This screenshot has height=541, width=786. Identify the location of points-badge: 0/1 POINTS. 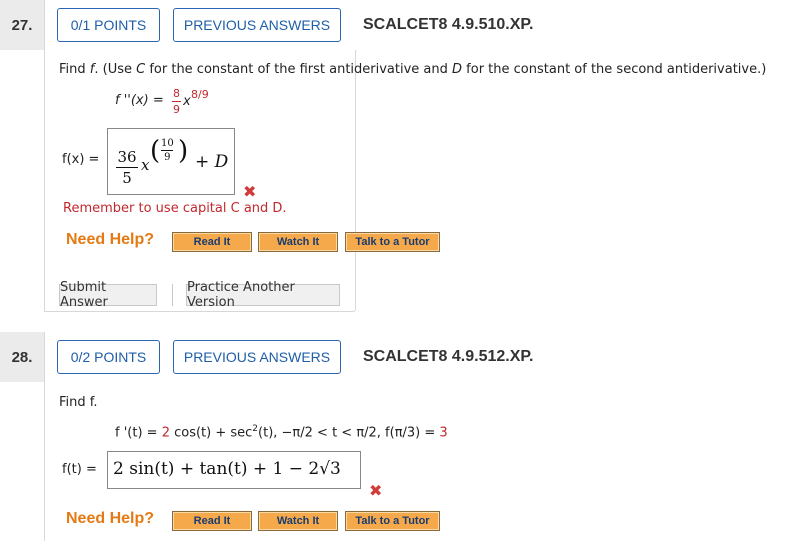
(108, 25).